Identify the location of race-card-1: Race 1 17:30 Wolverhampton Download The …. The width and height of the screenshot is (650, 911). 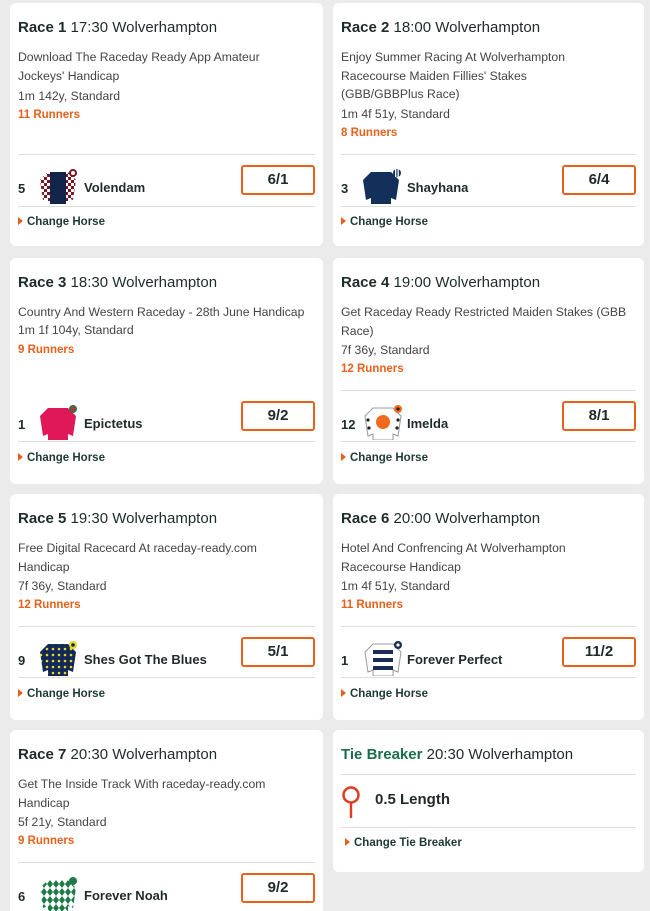
(166, 124).